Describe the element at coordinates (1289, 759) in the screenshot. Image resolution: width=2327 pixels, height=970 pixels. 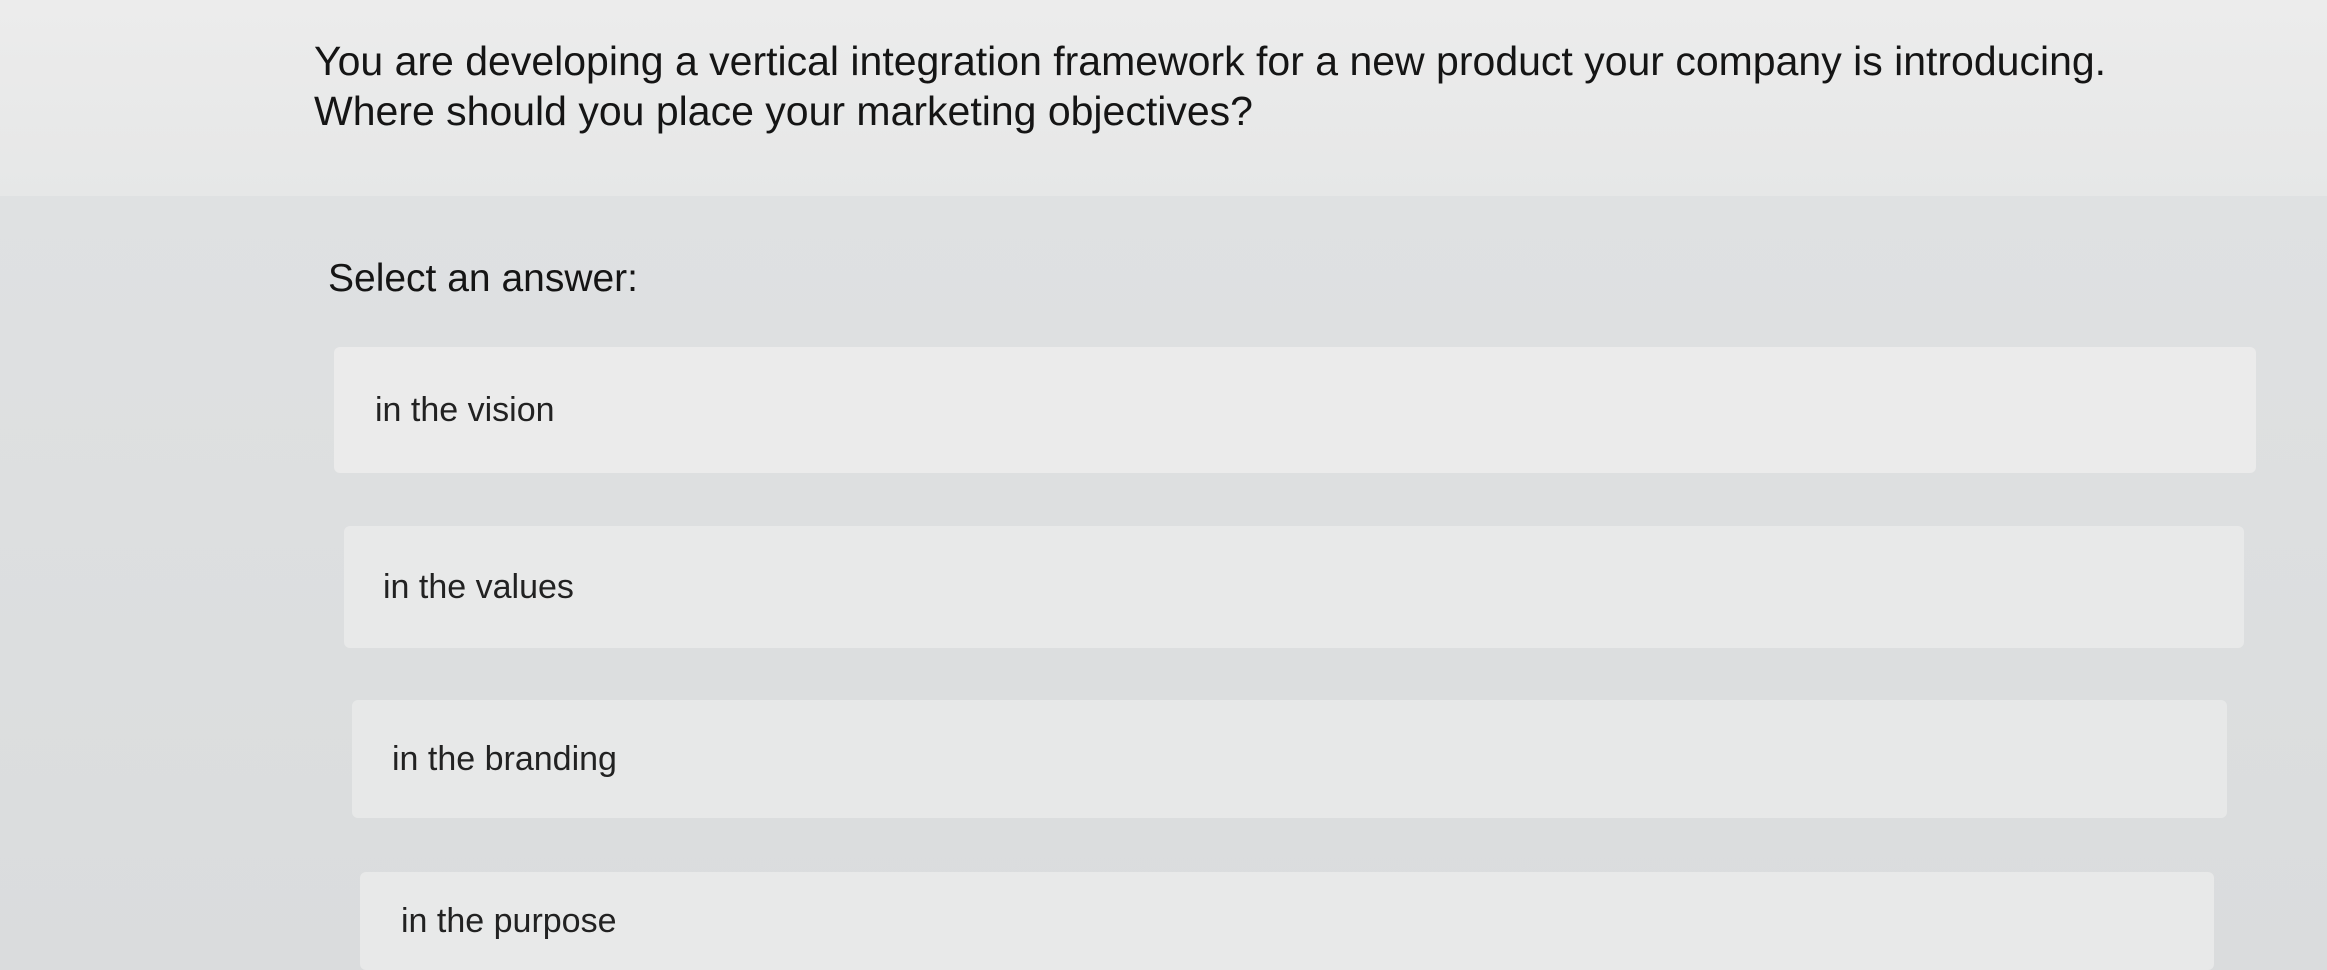
I see `answer-option-branding: in the branding` at that location.